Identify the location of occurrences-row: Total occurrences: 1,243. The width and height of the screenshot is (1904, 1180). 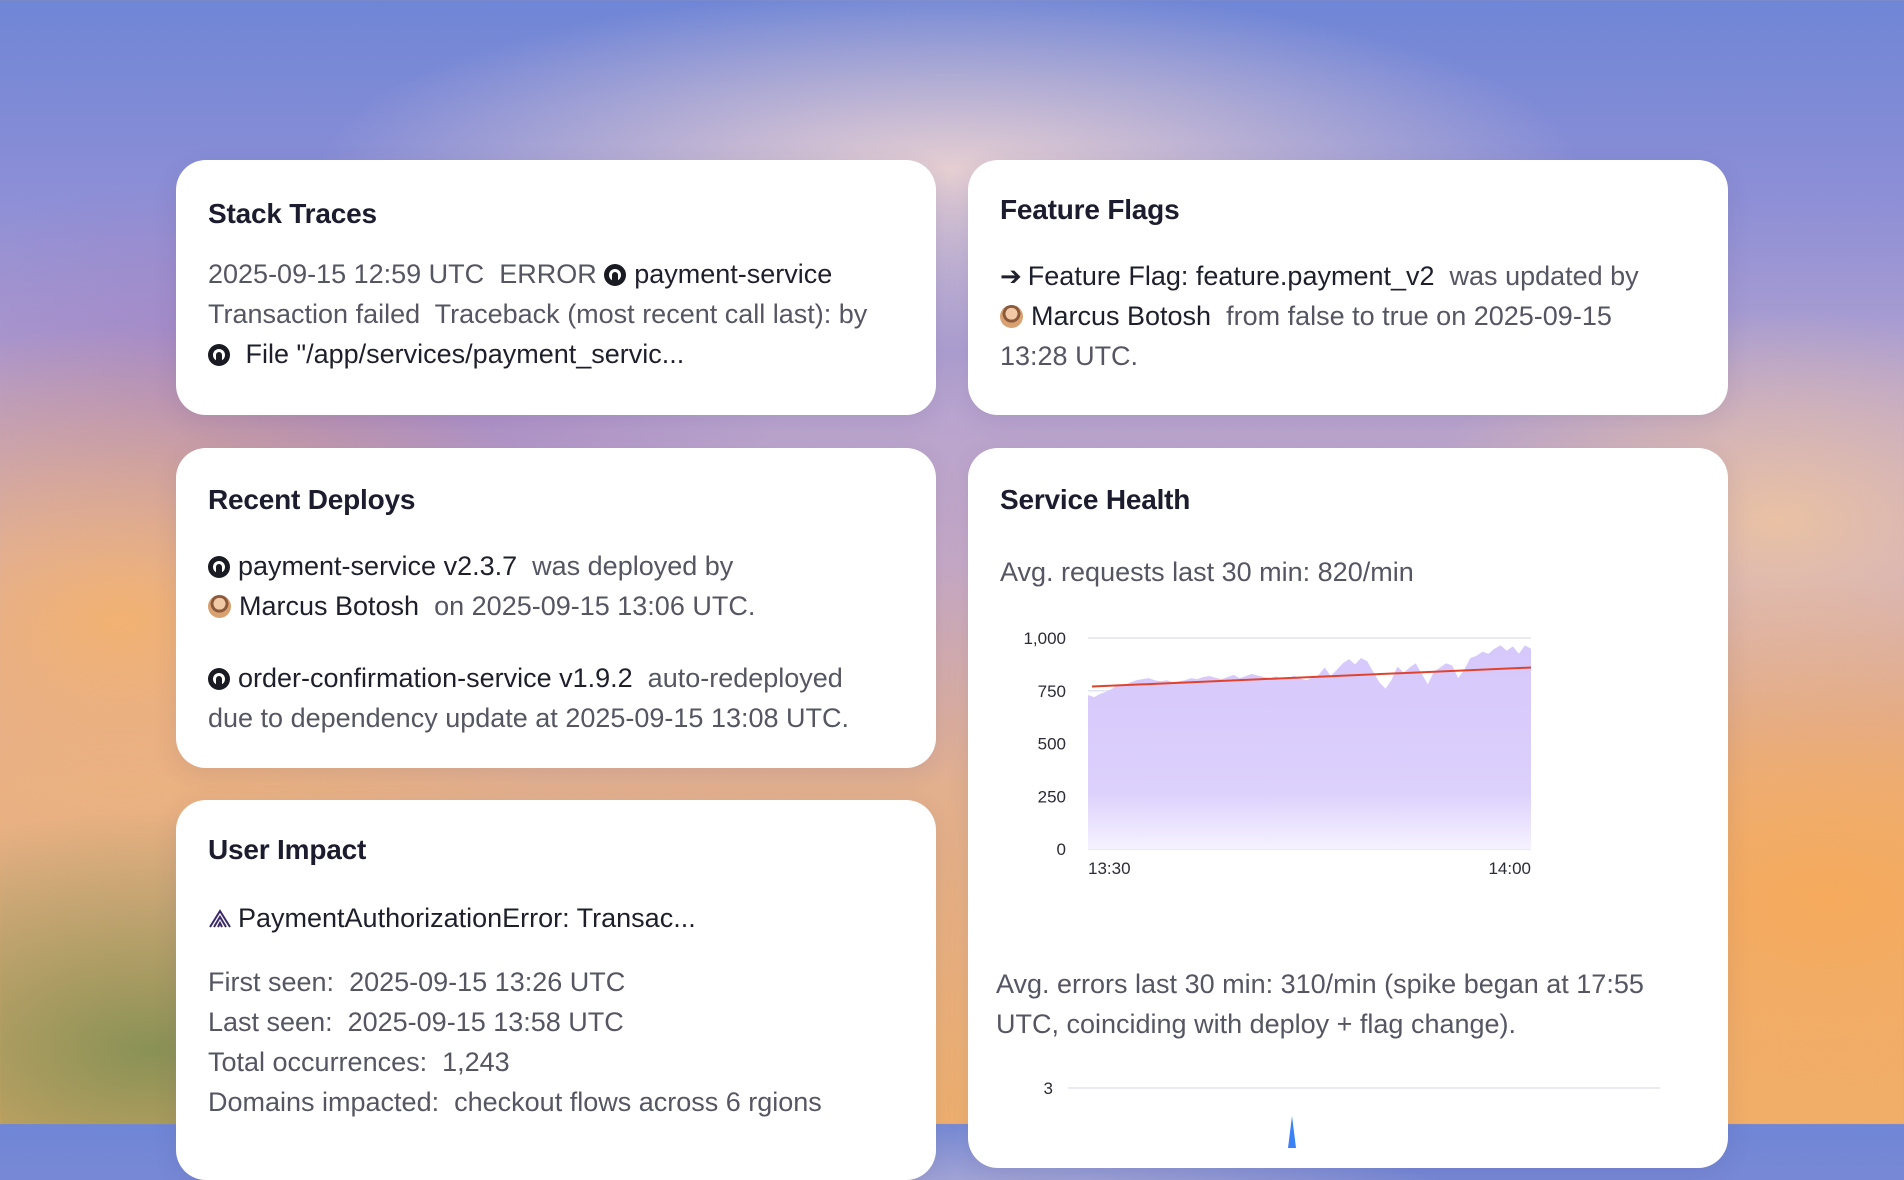
(556, 1062).